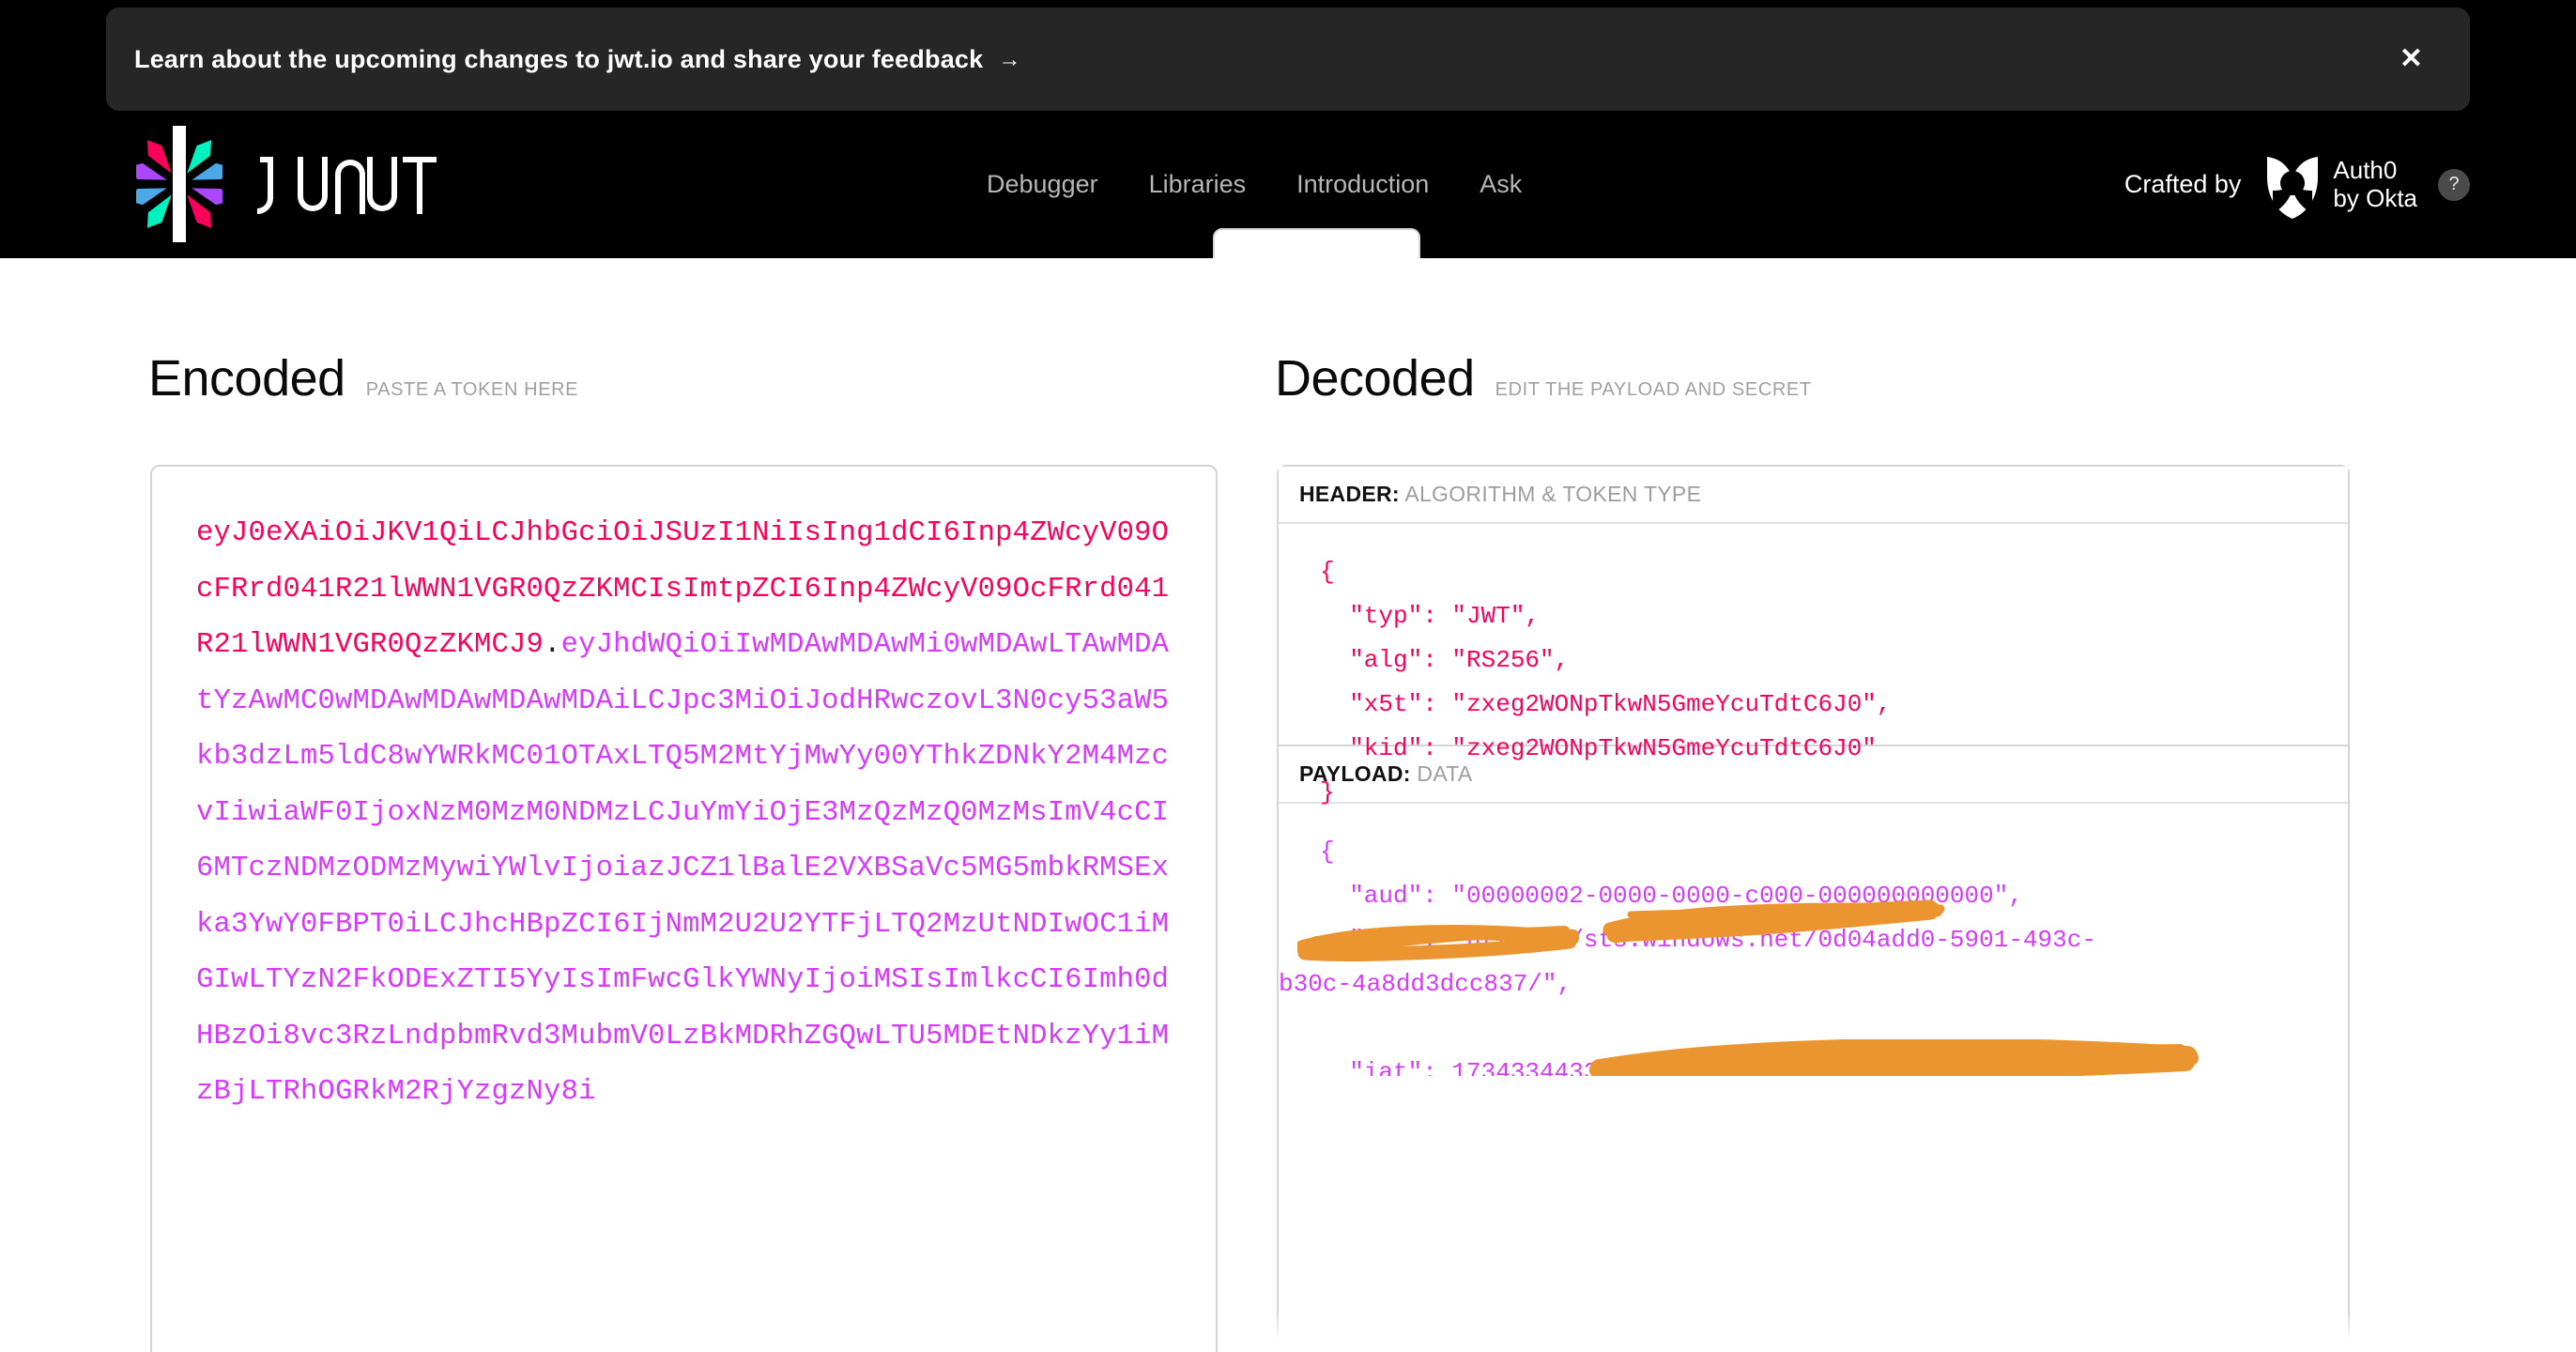 This screenshot has width=2576, height=1352. Describe the element at coordinates (363, 378) in the screenshot. I see `encoded-heading: Encoded PASTE A TOKEN HERE` at that location.